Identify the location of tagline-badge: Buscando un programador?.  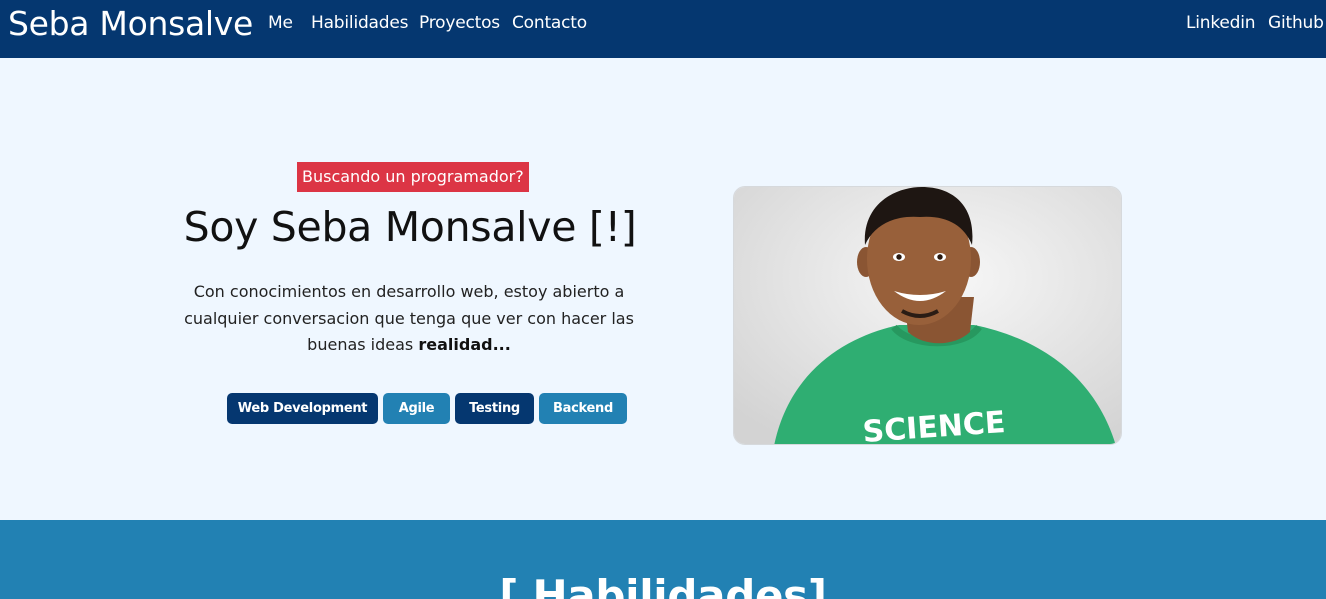
(413, 177).